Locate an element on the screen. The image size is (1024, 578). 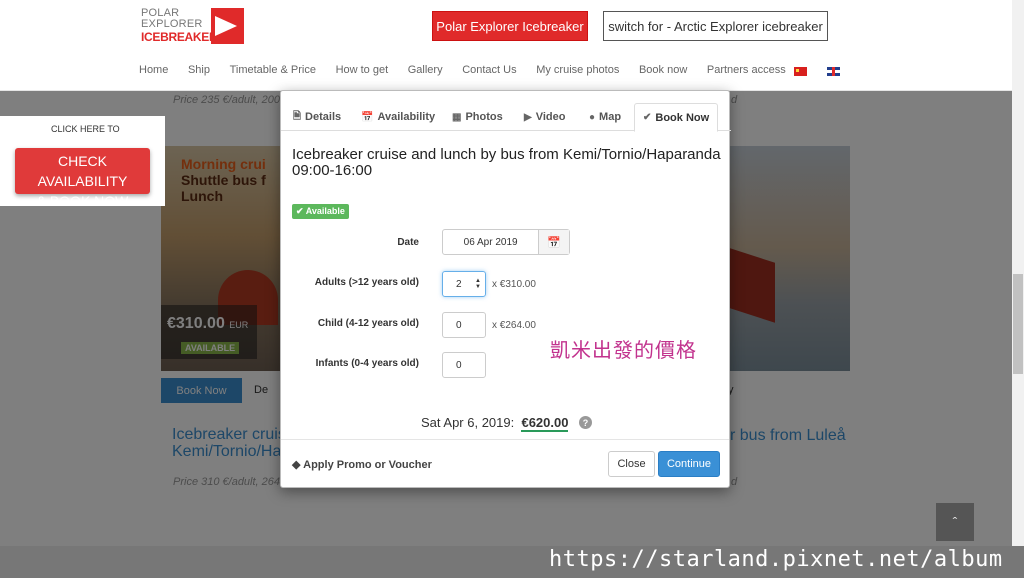
nav-partners: Partners access is located at coordinates (746, 70).